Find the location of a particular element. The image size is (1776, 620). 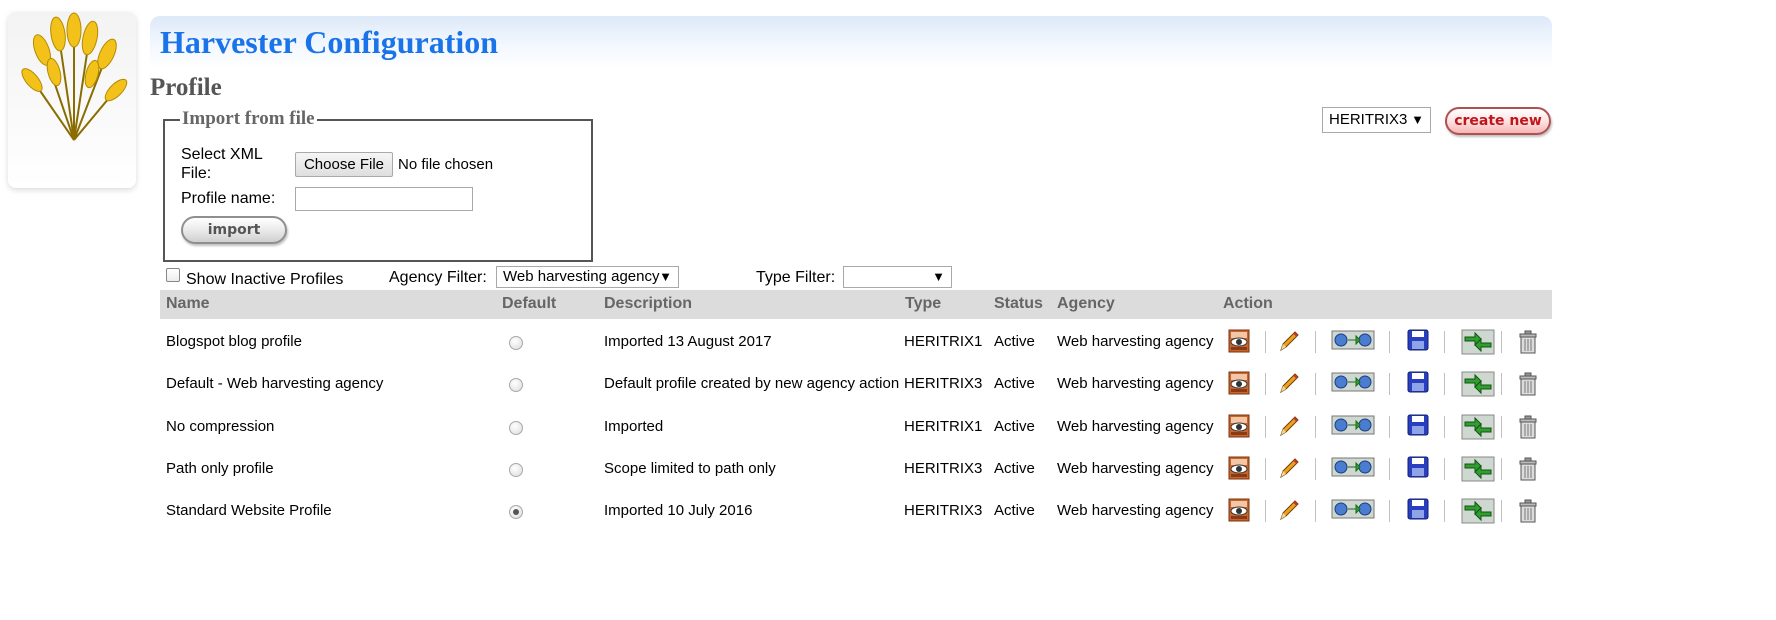

wheat-logo-icon is located at coordinates (74, 76).